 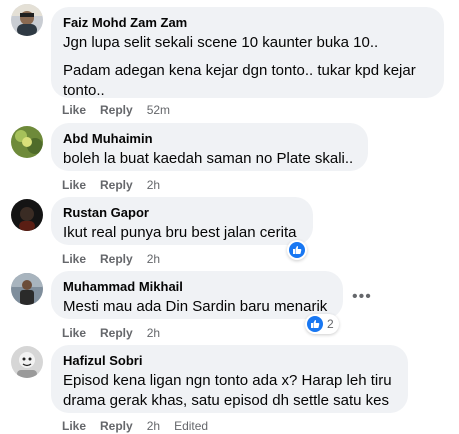 I want to click on comment-text: tonto.., so click(x=84, y=90).